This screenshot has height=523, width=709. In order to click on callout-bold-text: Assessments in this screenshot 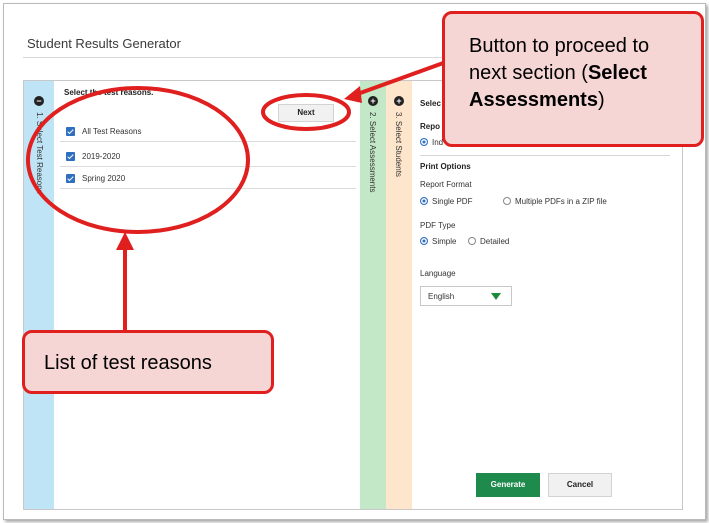, I will do `click(533, 100)`.